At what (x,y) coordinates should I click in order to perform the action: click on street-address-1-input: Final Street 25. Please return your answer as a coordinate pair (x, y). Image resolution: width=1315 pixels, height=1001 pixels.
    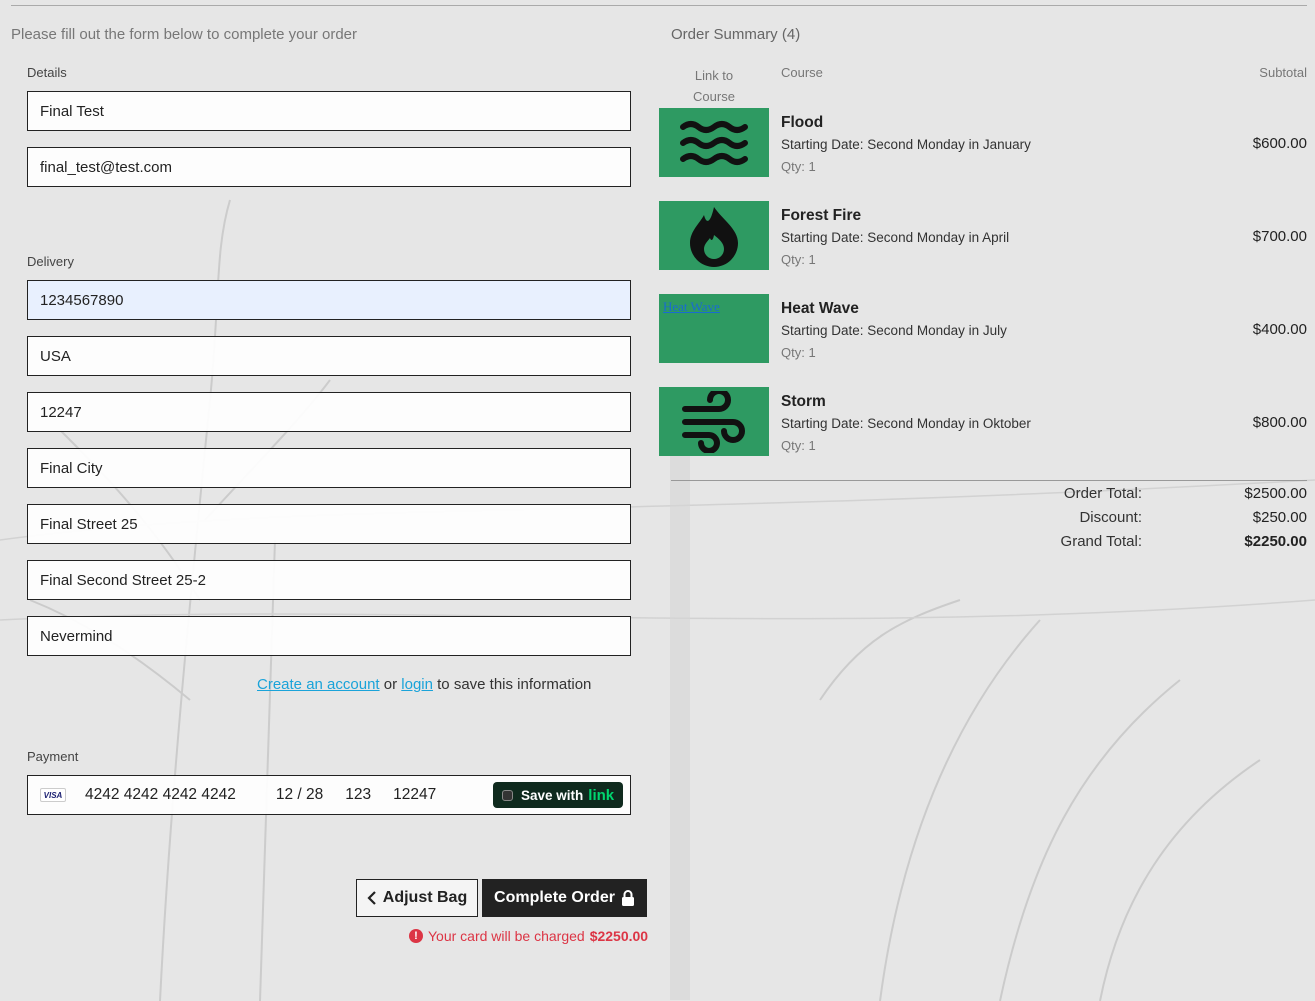
    Looking at the image, I should click on (329, 524).